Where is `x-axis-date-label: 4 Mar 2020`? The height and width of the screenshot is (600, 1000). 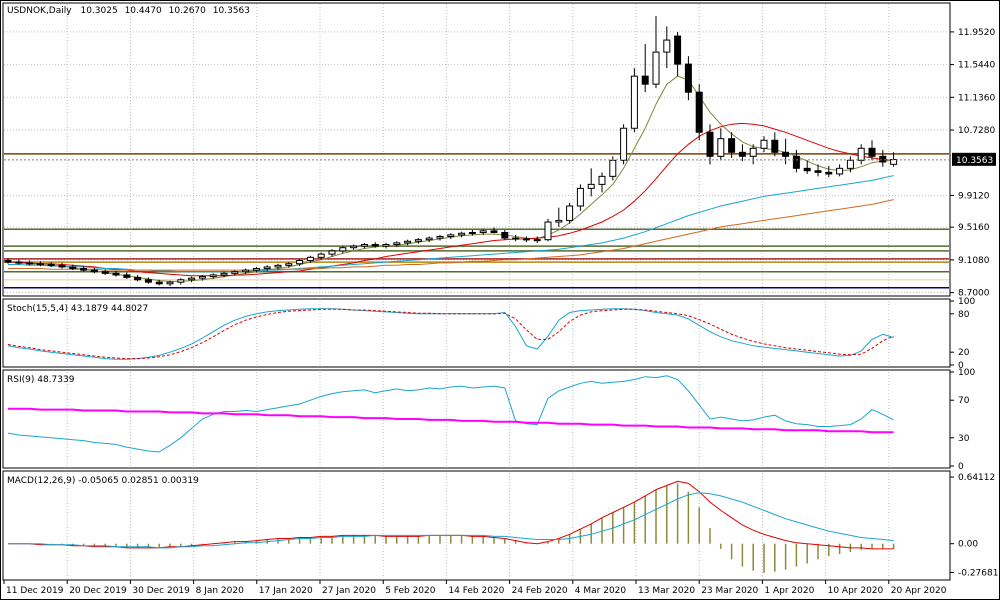 x-axis-date-label: 4 Mar 2020 is located at coordinates (601, 591).